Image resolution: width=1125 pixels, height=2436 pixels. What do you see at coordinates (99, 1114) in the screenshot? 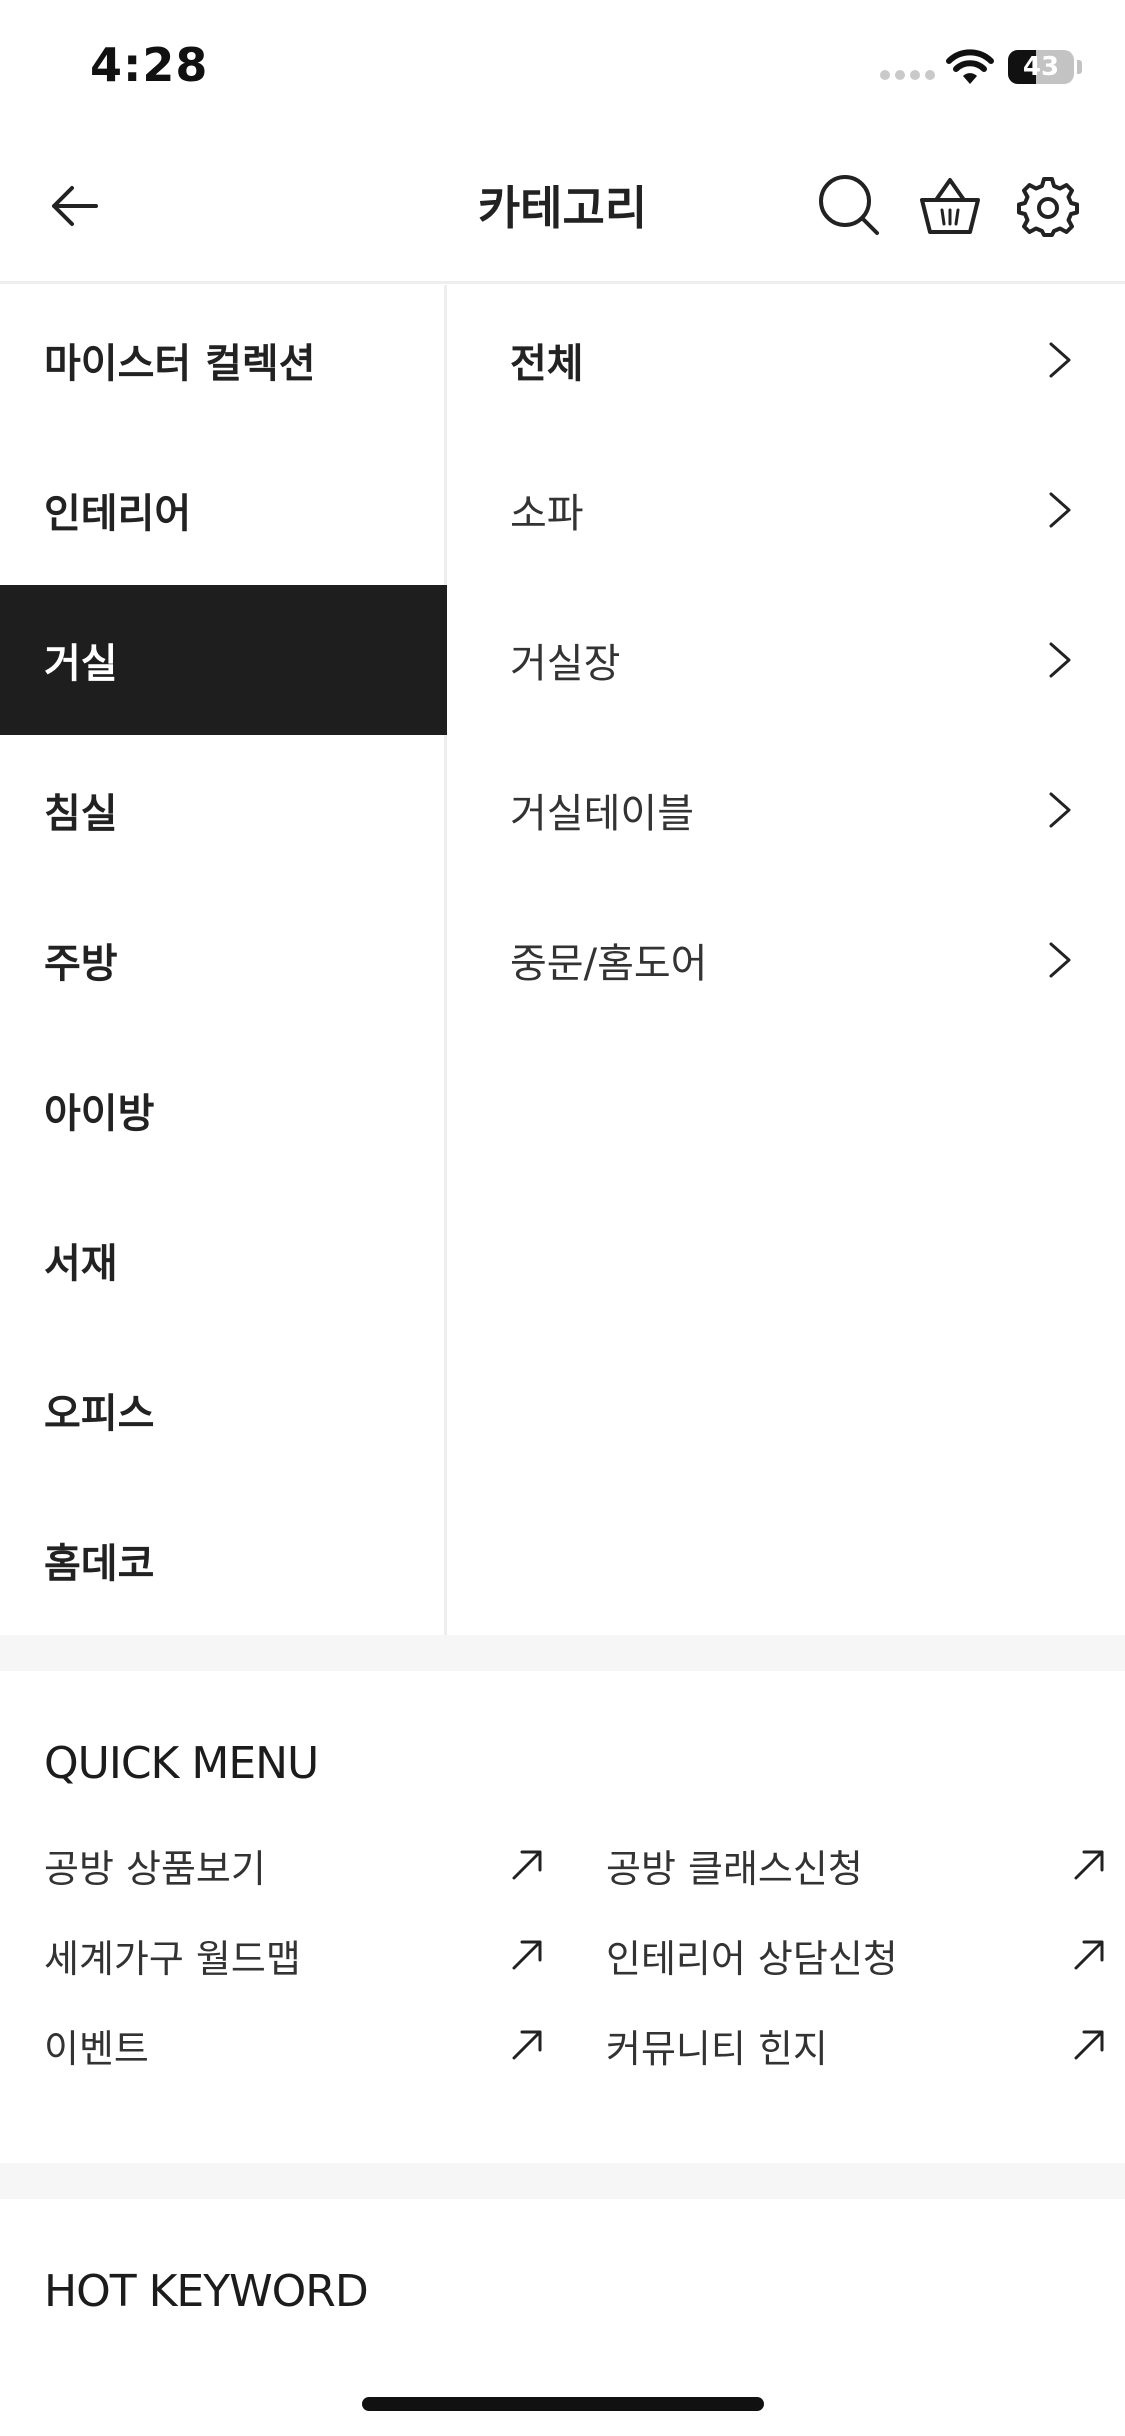
I see `category-label: 아이방` at bounding box center [99, 1114].